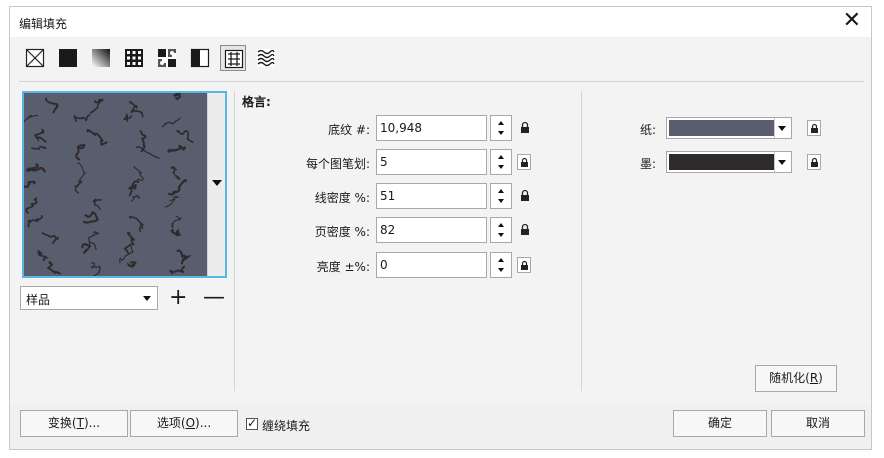 This screenshot has height=458, width=884. Describe the element at coordinates (401, 128) in the screenshot. I see `texture-number-value: 10,948` at that location.